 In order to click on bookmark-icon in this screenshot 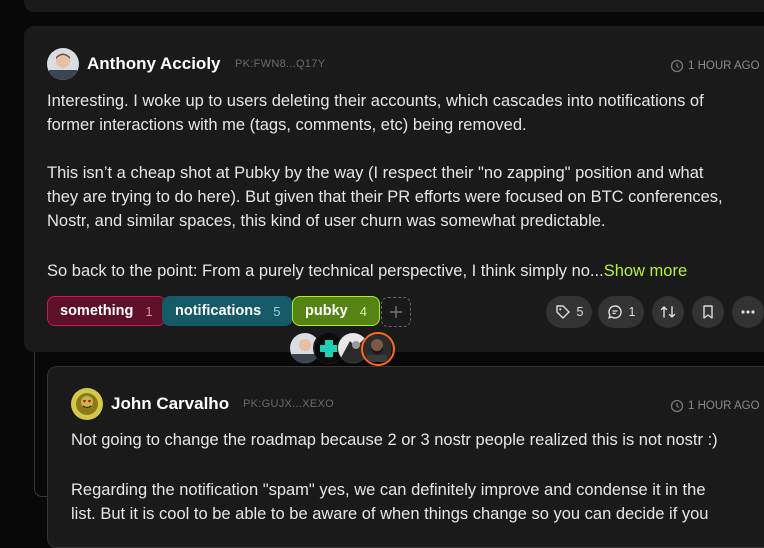, I will do `click(708, 312)`.